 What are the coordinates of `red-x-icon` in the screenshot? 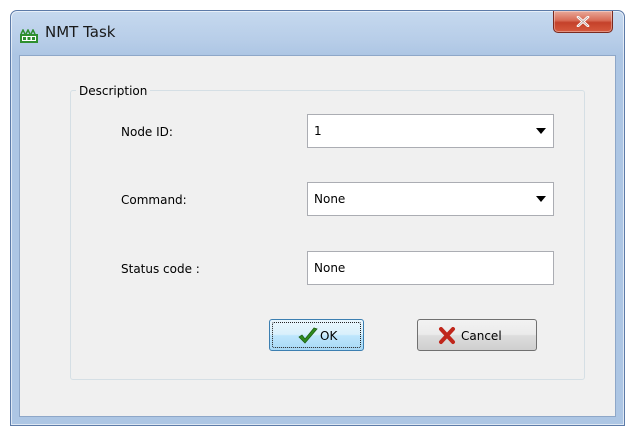 It's located at (447, 335).